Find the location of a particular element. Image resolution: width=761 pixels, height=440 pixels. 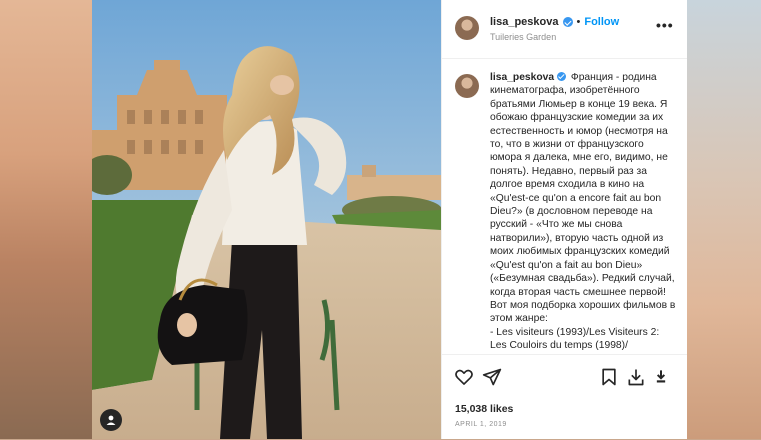

blurred-background-left is located at coordinates (46, 219).